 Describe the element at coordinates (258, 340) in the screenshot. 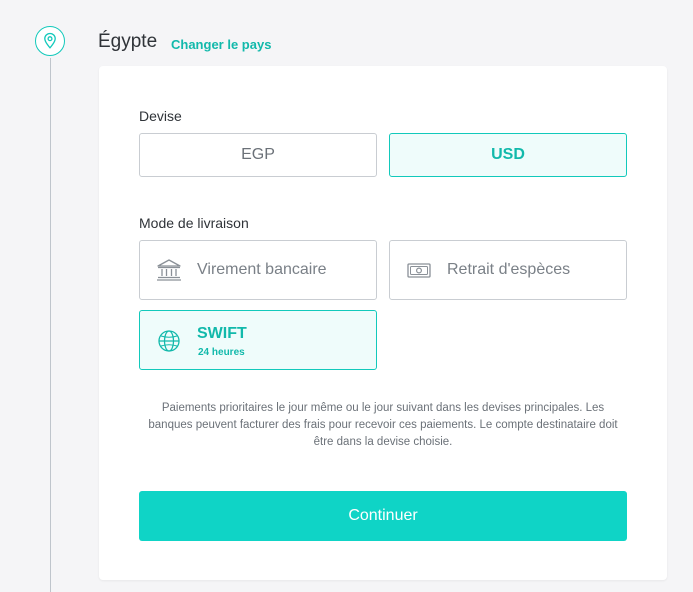

I see `delivery-option-swift: SWIFT 24 heures` at that location.